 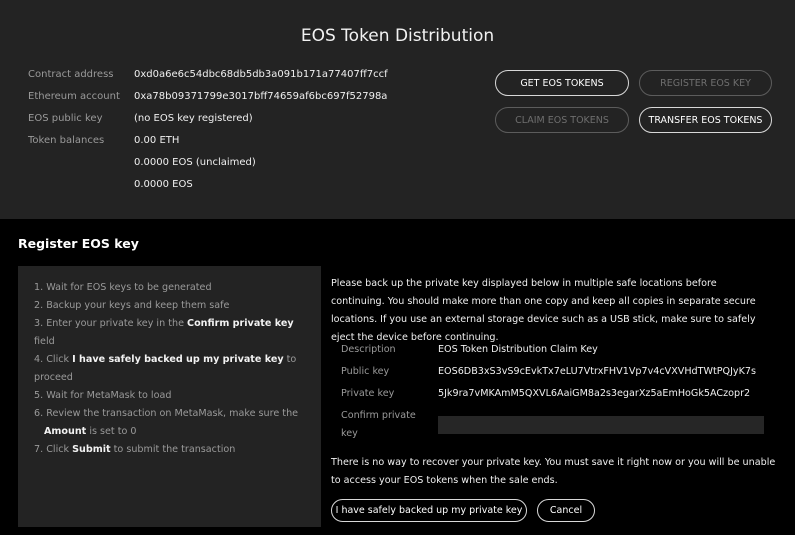 What do you see at coordinates (157, 140) in the screenshot?
I see `eth-balance-value: 0.00 ETH` at bounding box center [157, 140].